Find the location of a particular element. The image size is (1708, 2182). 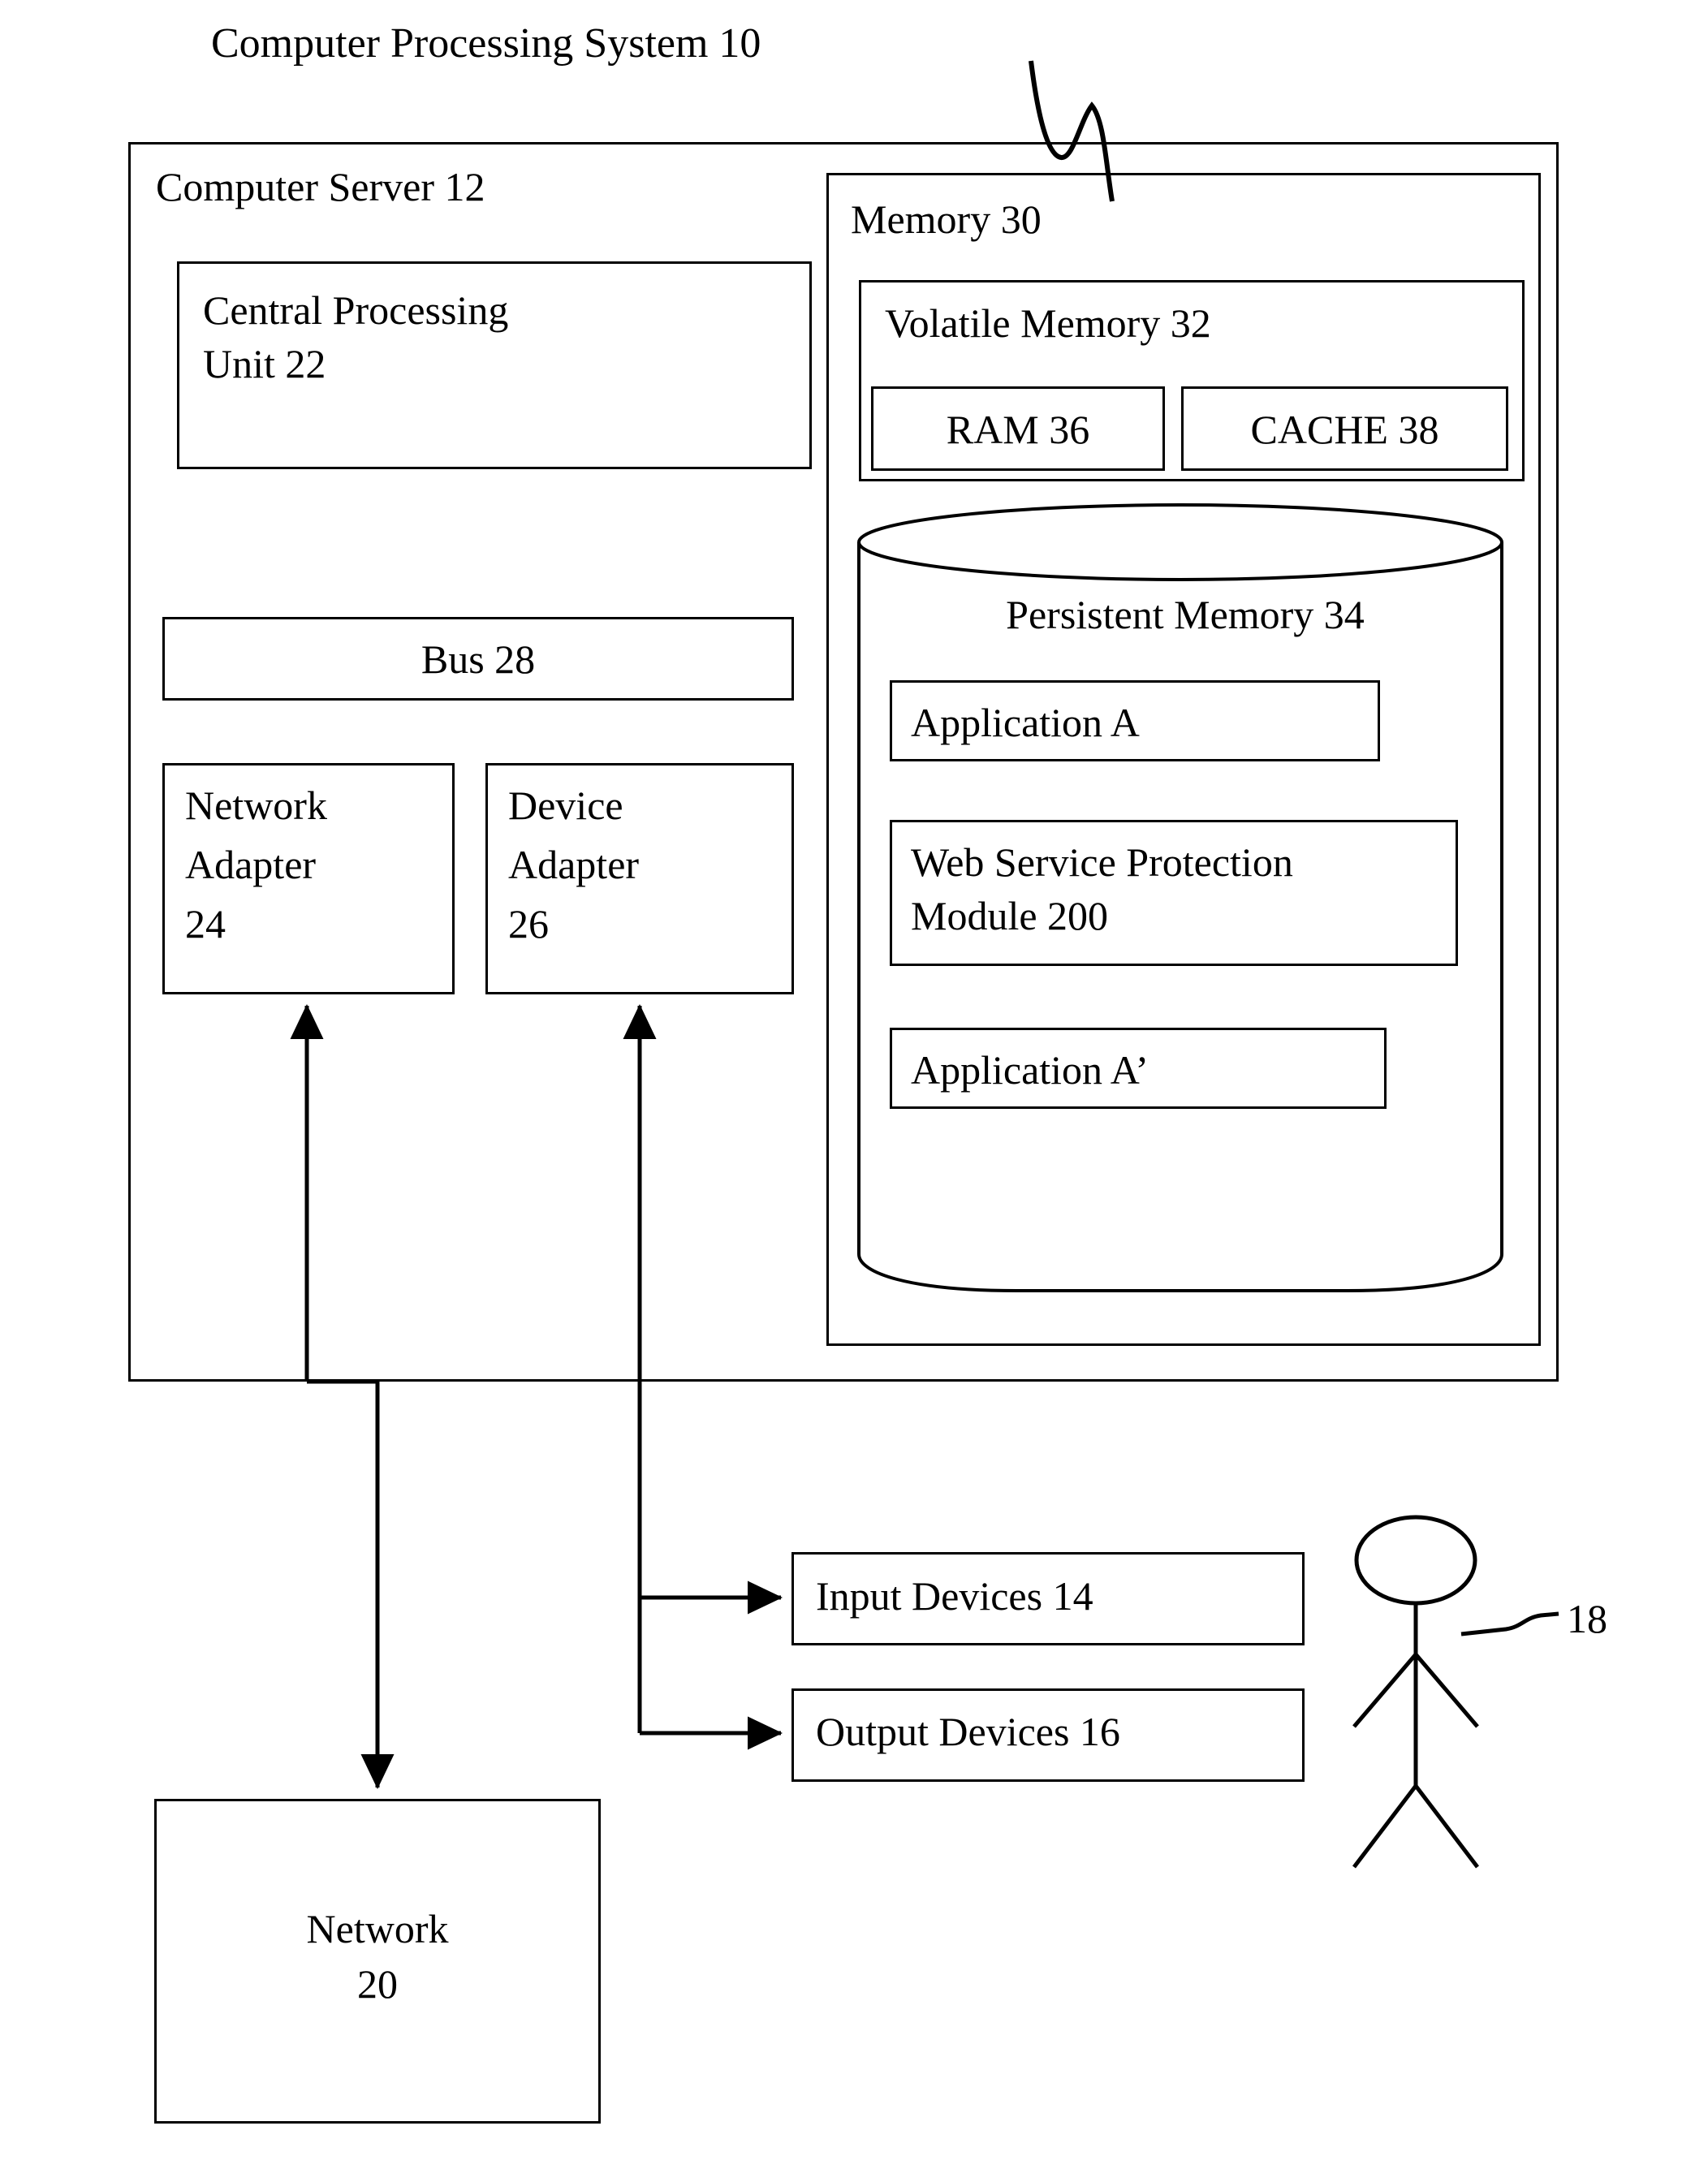

ram-label: RAM 36 is located at coordinates (1018, 429).